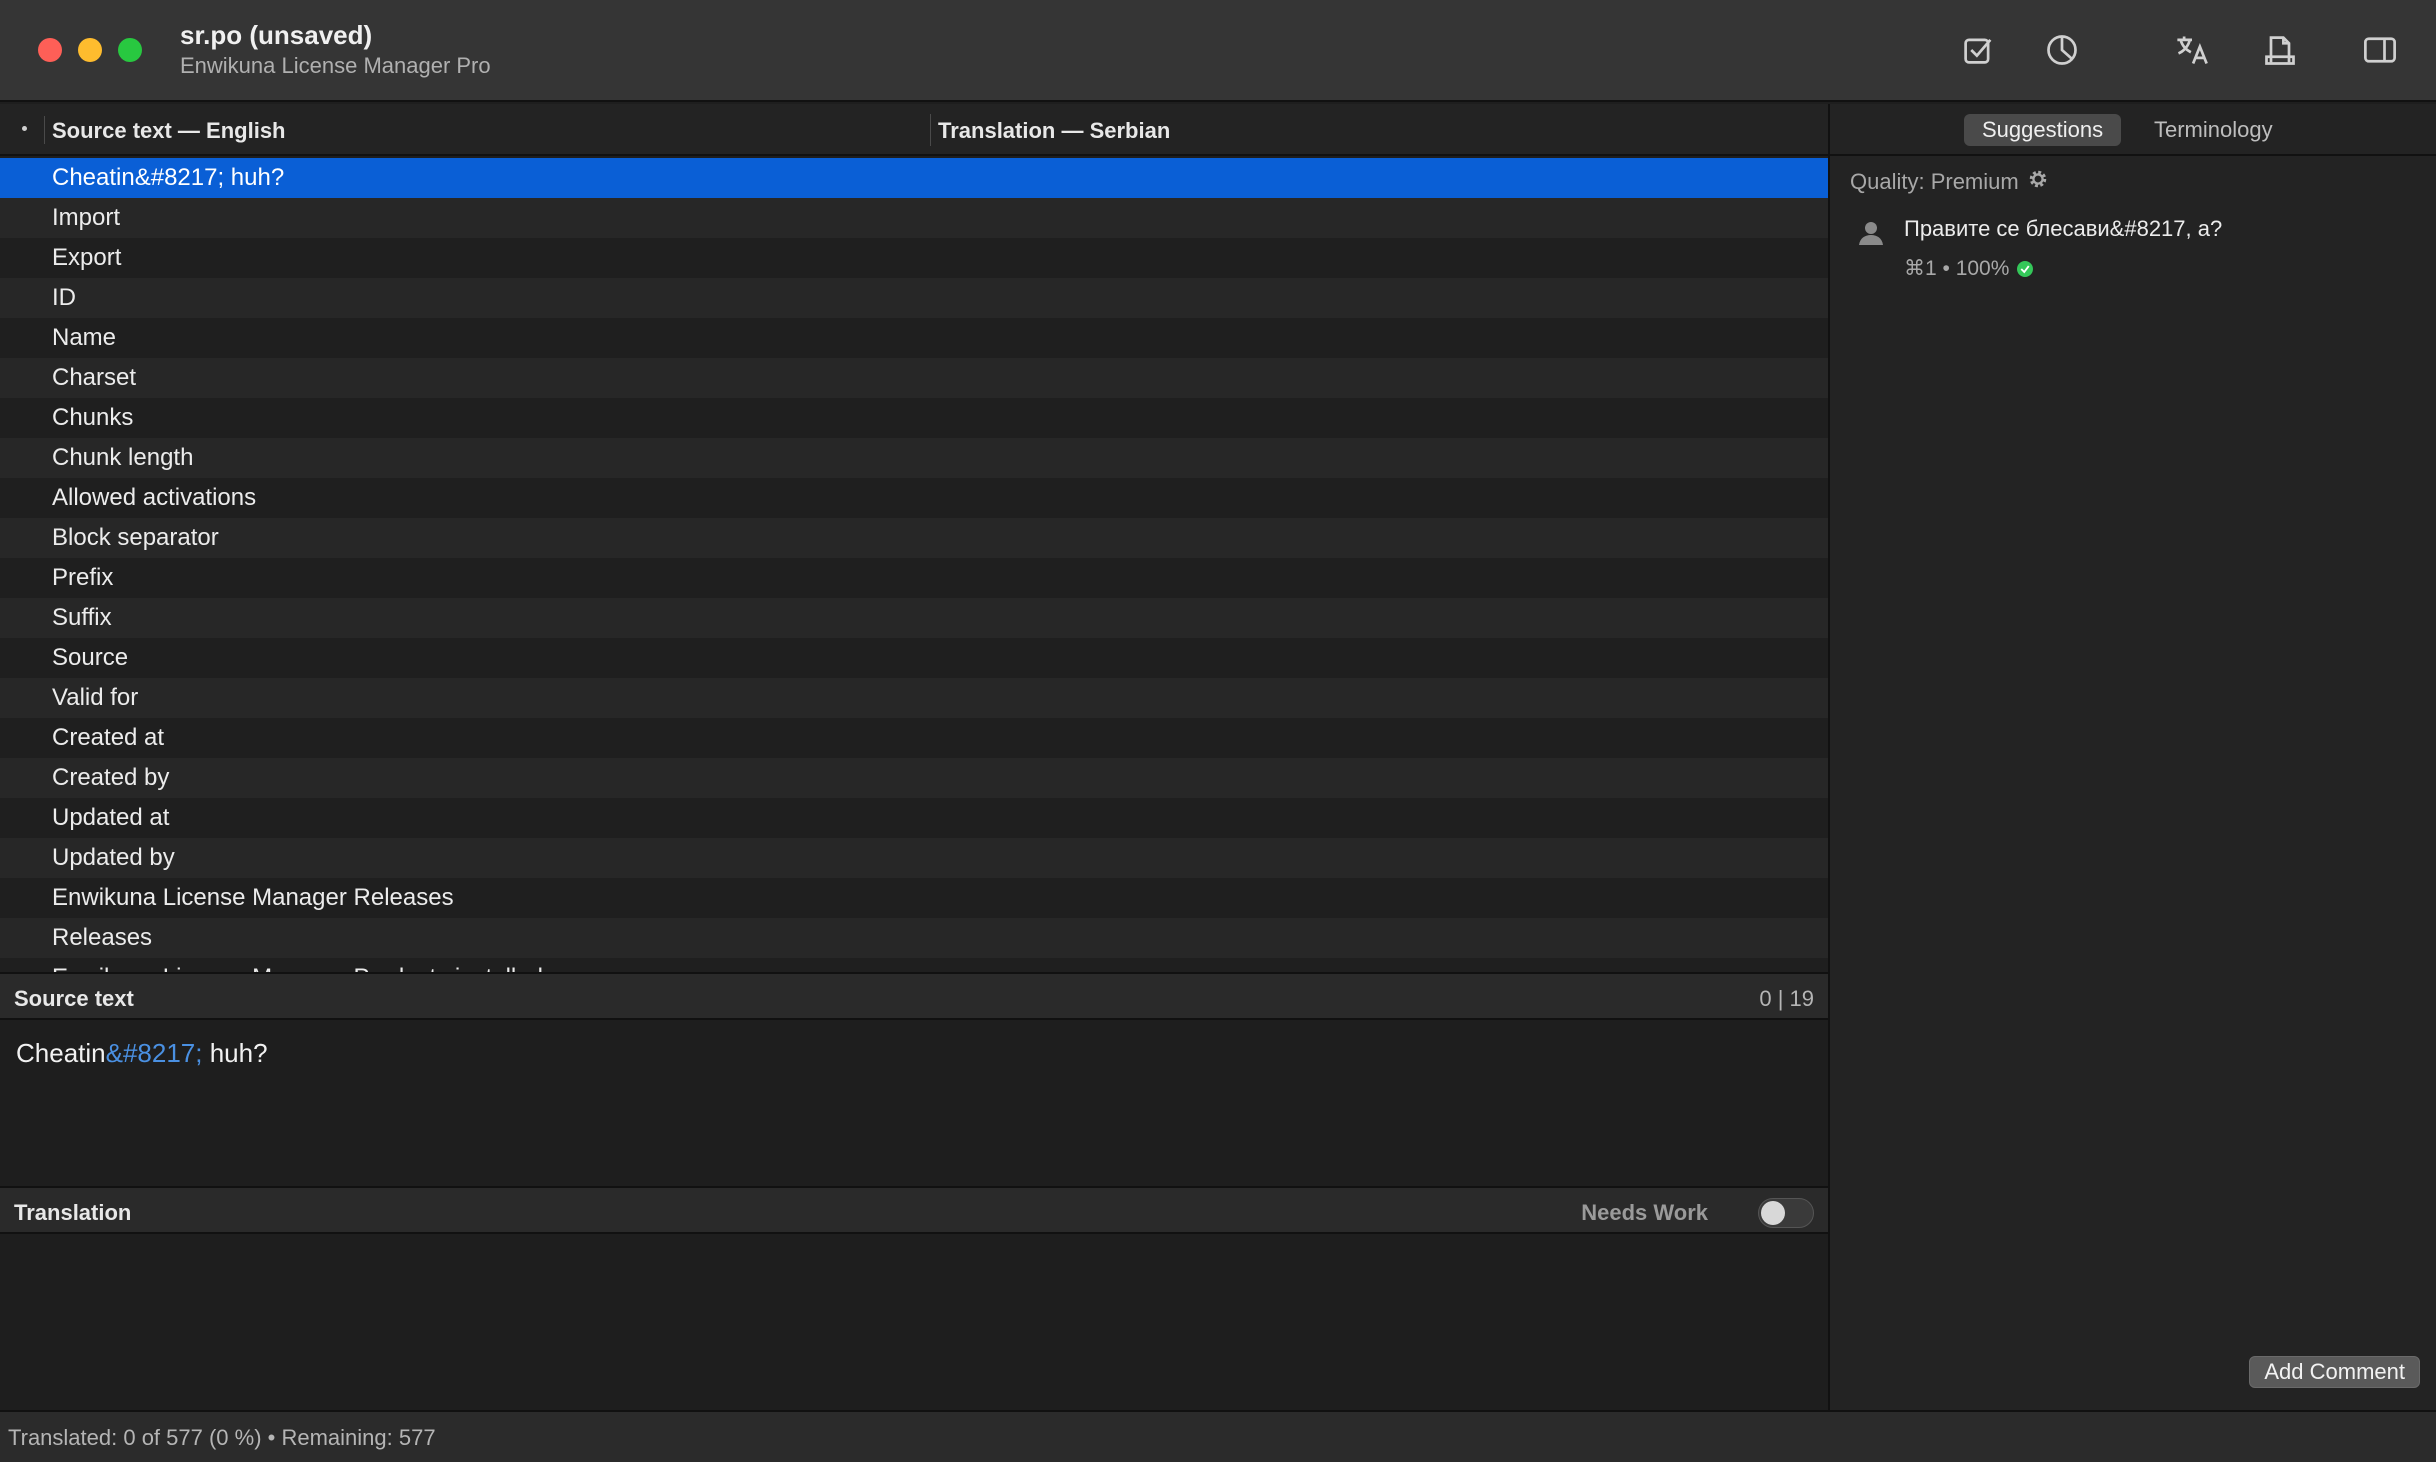  What do you see at coordinates (914, 338) in the screenshot?
I see `list-item: Name` at bounding box center [914, 338].